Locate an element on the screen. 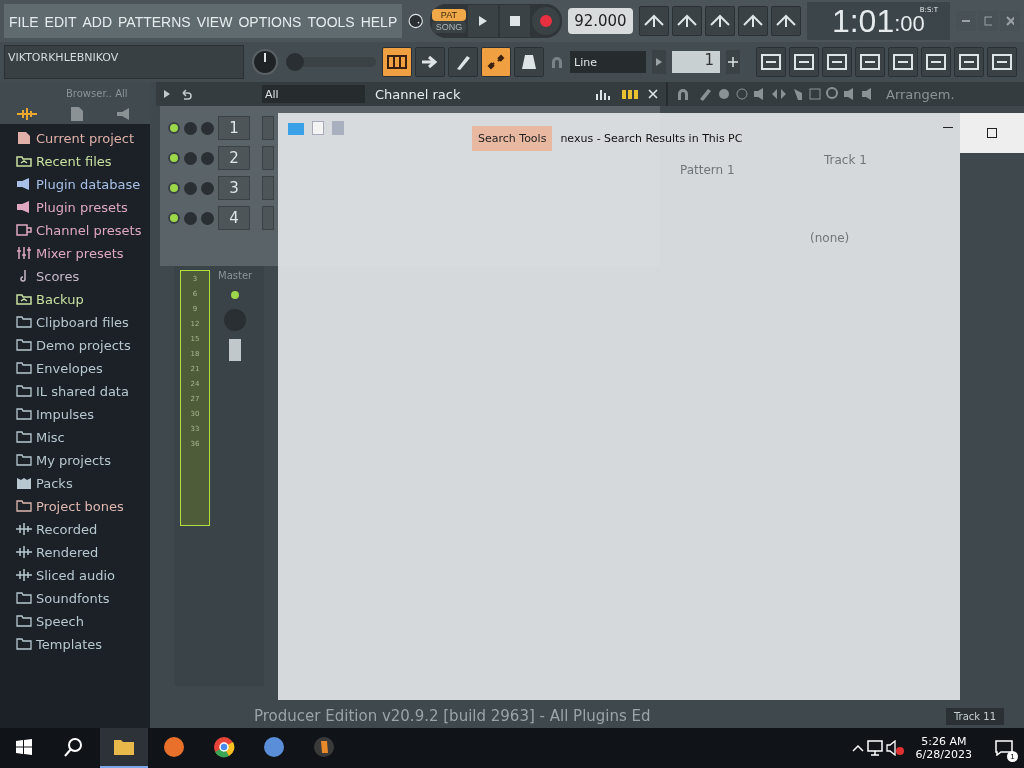 The width and height of the screenshot is (1024, 768). browser-item: Sliced audio is located at coordinates (83, 575).